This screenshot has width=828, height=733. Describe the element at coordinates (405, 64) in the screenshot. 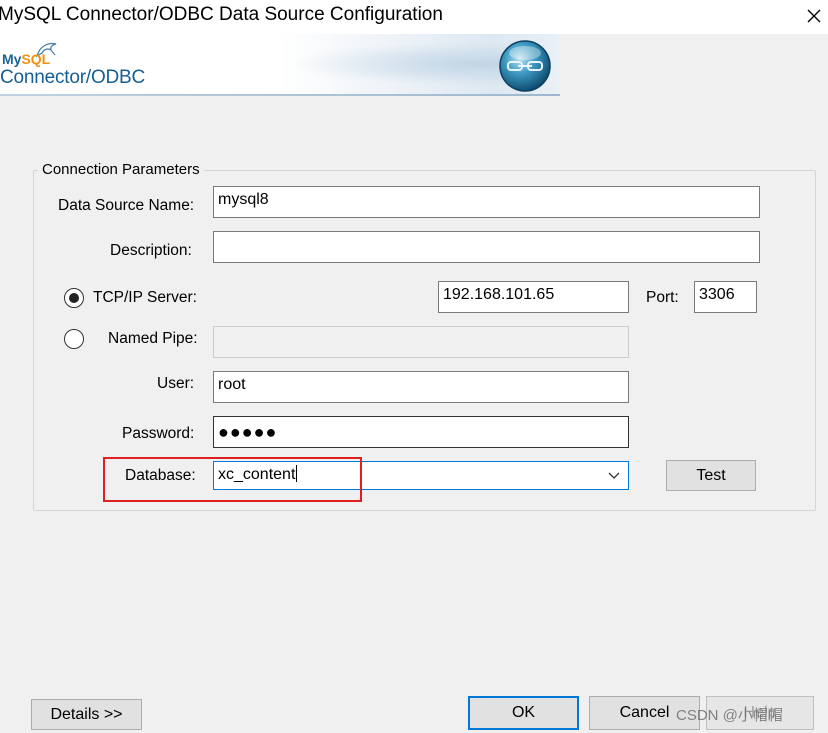

I see `banner-swoosh` at that location.